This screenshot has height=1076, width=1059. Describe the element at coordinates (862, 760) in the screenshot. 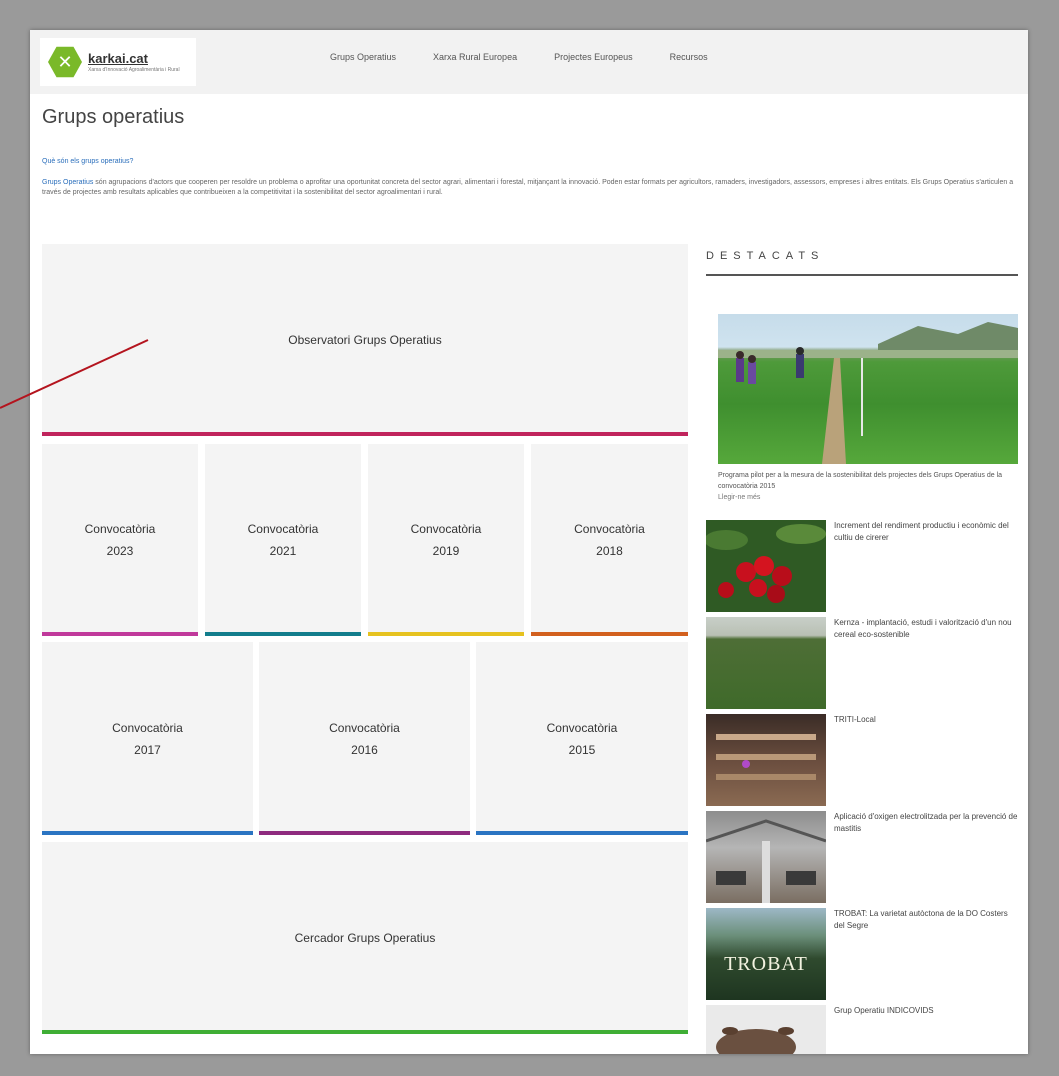

I see `news-item: TRITI-Local` at that location.